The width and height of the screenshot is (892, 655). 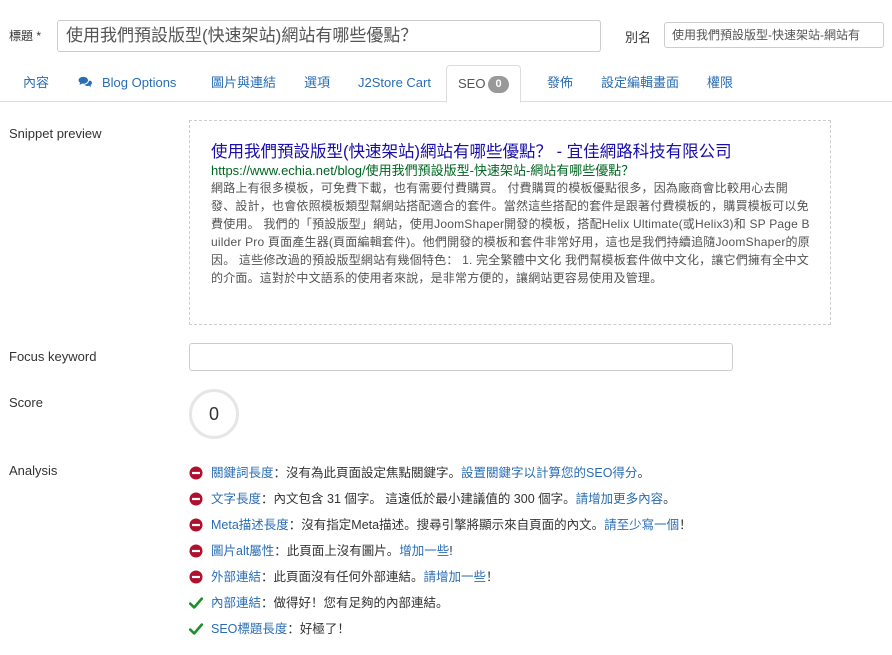 I want to click on tab-options: 選項, so click(x=317, y=83).